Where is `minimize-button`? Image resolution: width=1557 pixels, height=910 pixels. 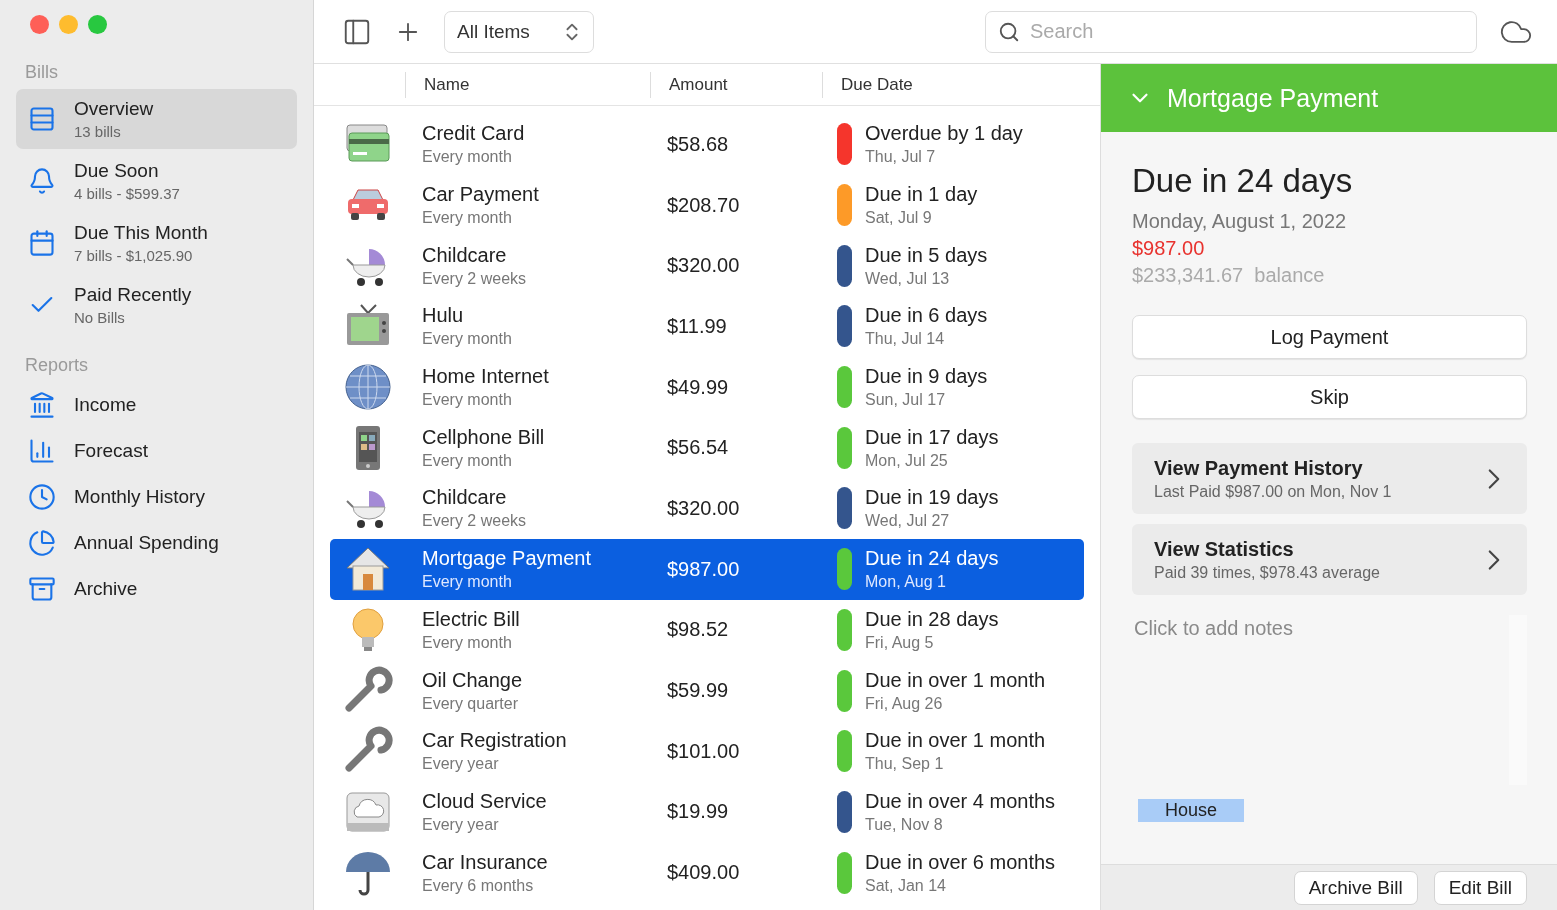
minimize-button is located at coordinates (68, 24).